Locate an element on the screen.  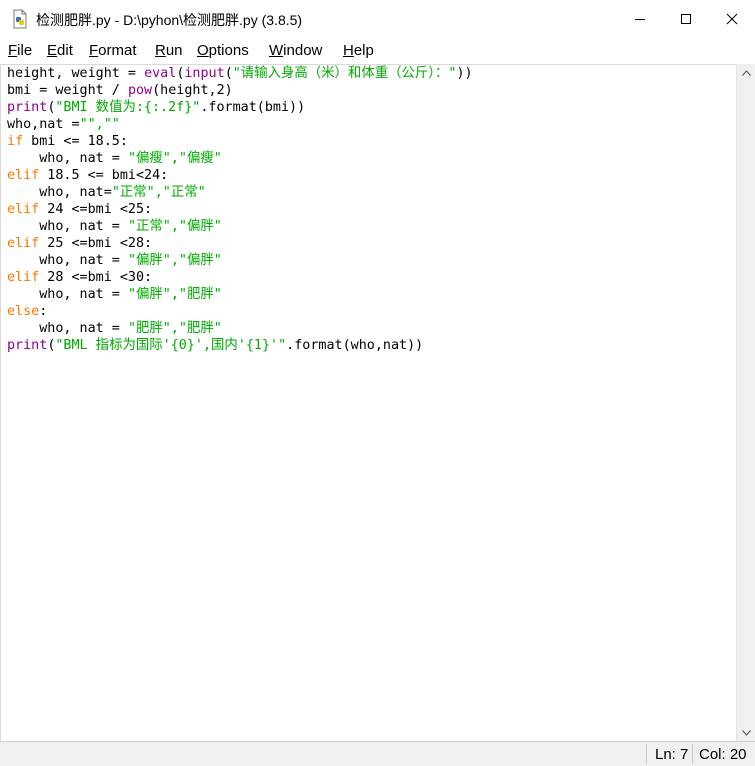
code-line: else: is located at coordinates (240, 311).